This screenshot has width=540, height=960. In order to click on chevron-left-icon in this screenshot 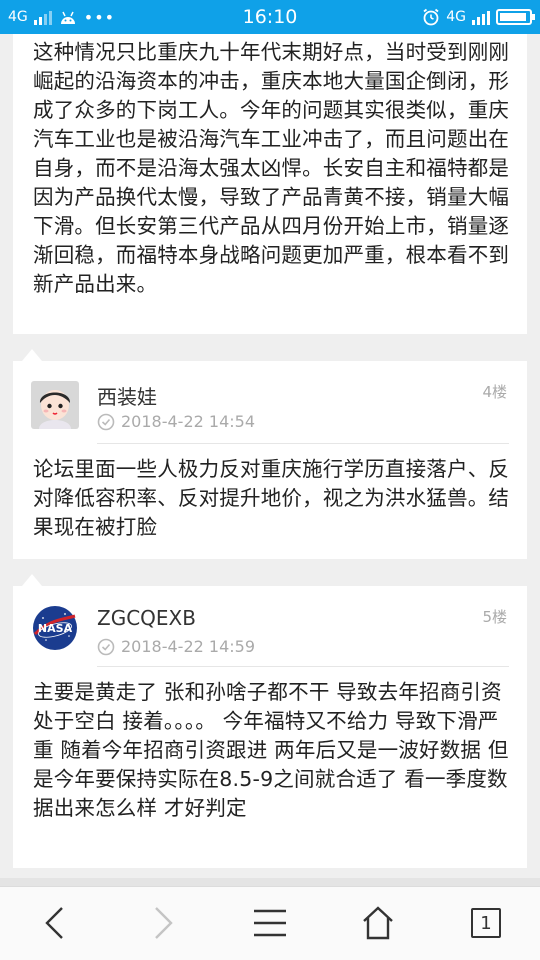, I will do `click(54, 923)`.